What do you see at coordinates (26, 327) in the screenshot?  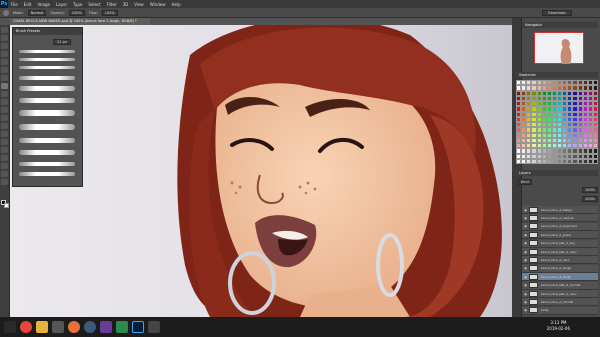 I see `chrome-icon` at bounding box center [26, 327].